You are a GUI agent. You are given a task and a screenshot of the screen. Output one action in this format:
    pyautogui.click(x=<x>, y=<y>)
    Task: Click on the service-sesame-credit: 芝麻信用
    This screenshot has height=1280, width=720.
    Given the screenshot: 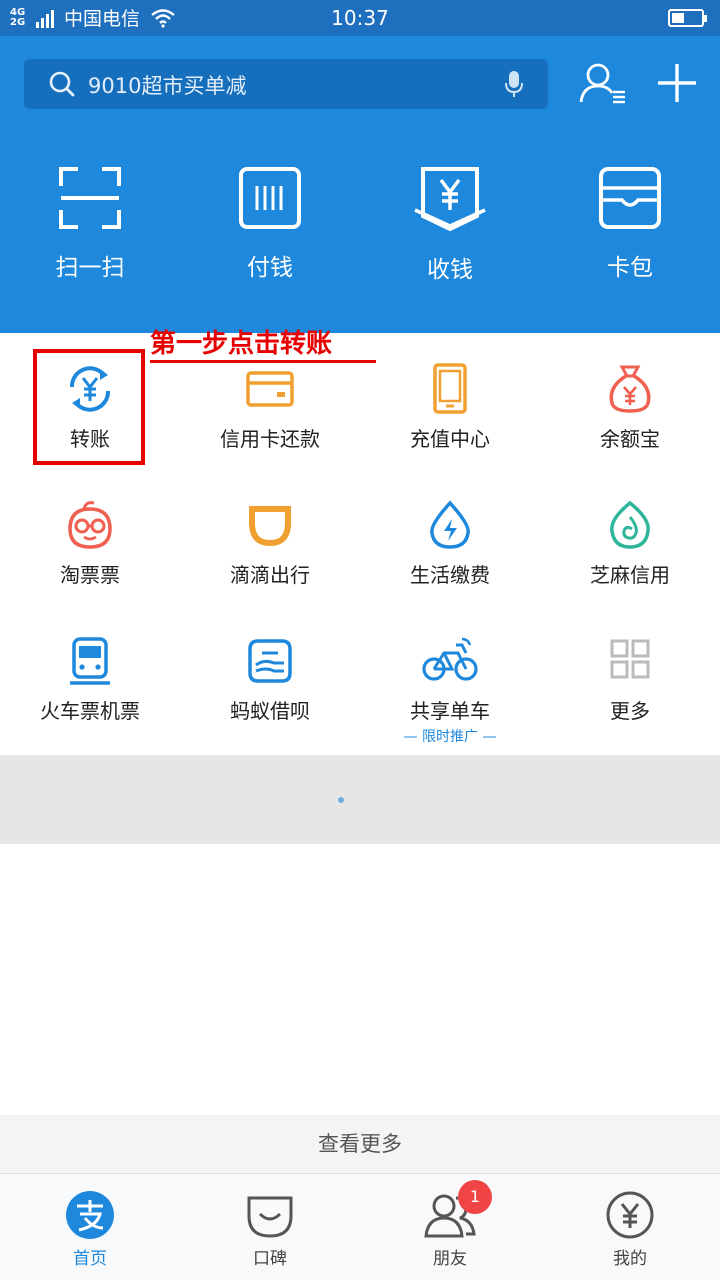 What is the action you would take?
    pyautogui.click(x=630, y=543)
    